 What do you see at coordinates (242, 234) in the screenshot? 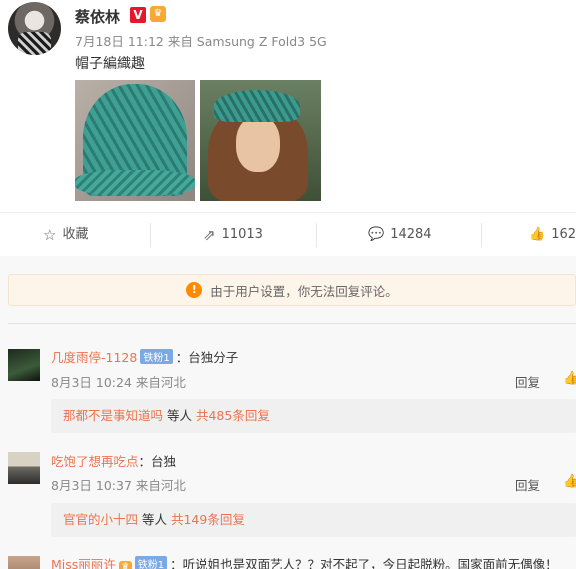
I see `share-count: 11013` at bounding box center [242, 234].